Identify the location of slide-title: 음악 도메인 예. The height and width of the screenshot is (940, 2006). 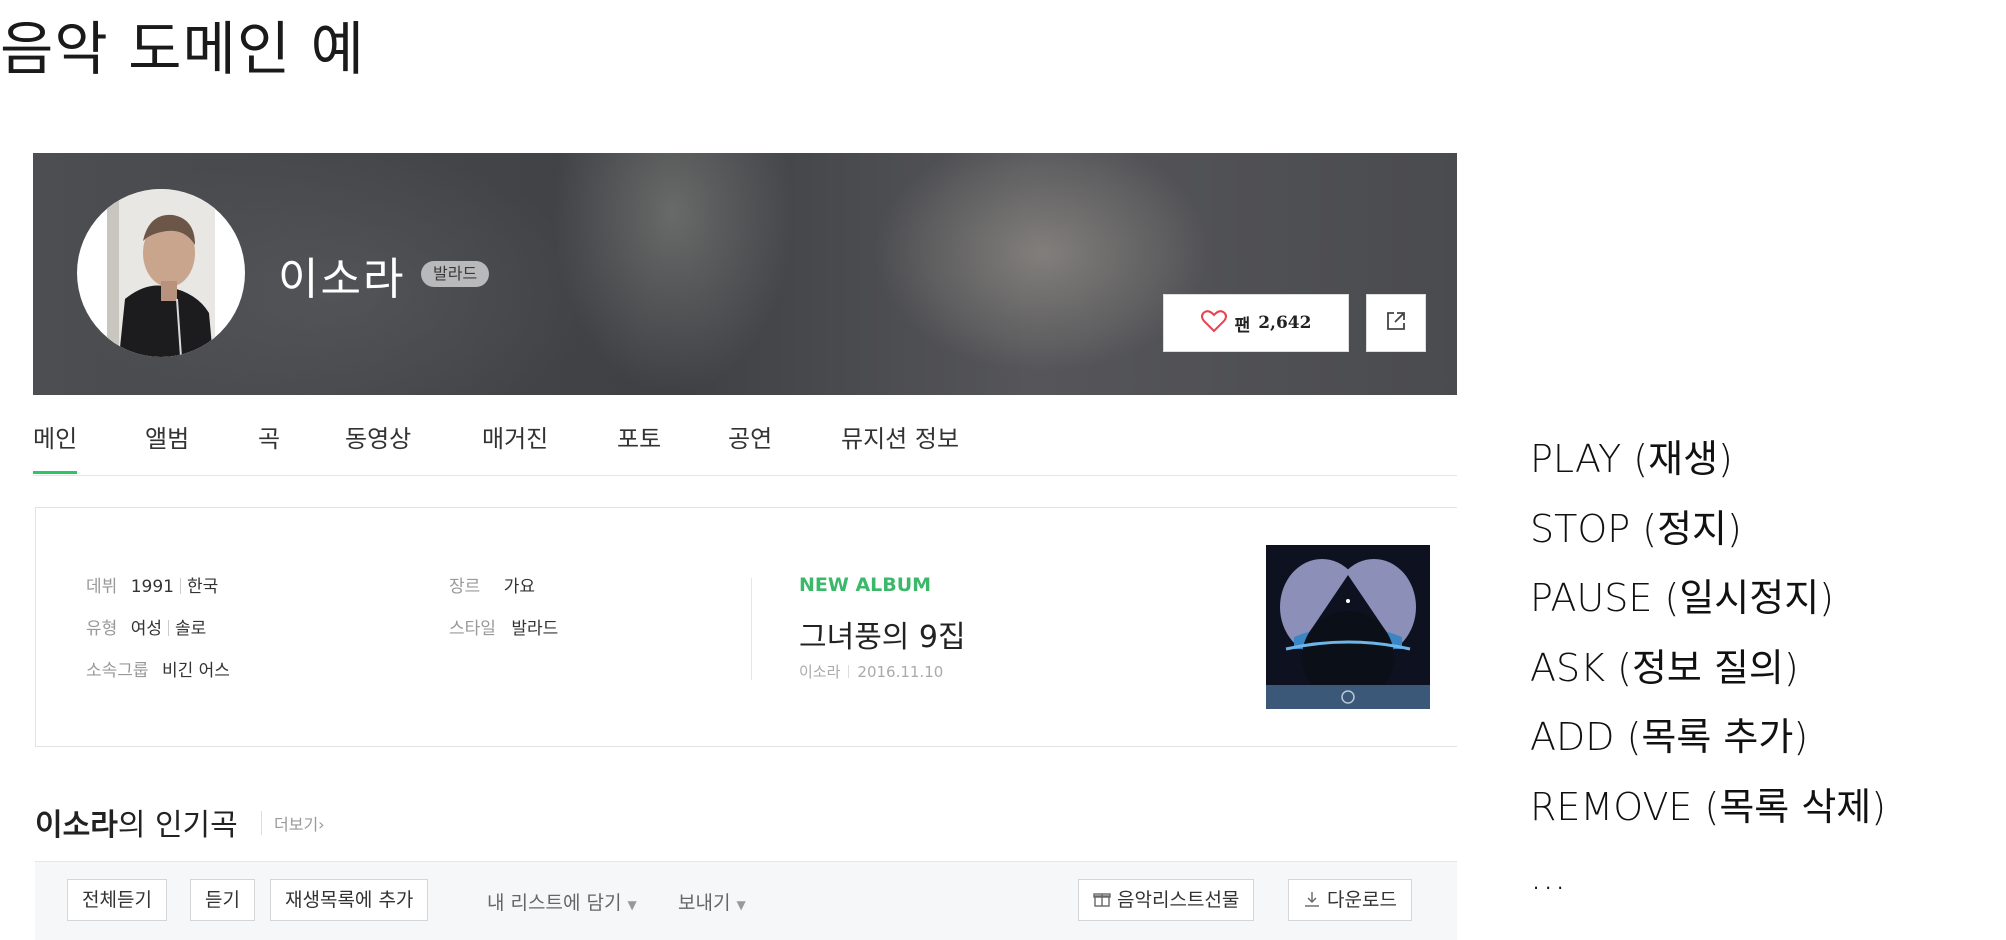
(183, 49).